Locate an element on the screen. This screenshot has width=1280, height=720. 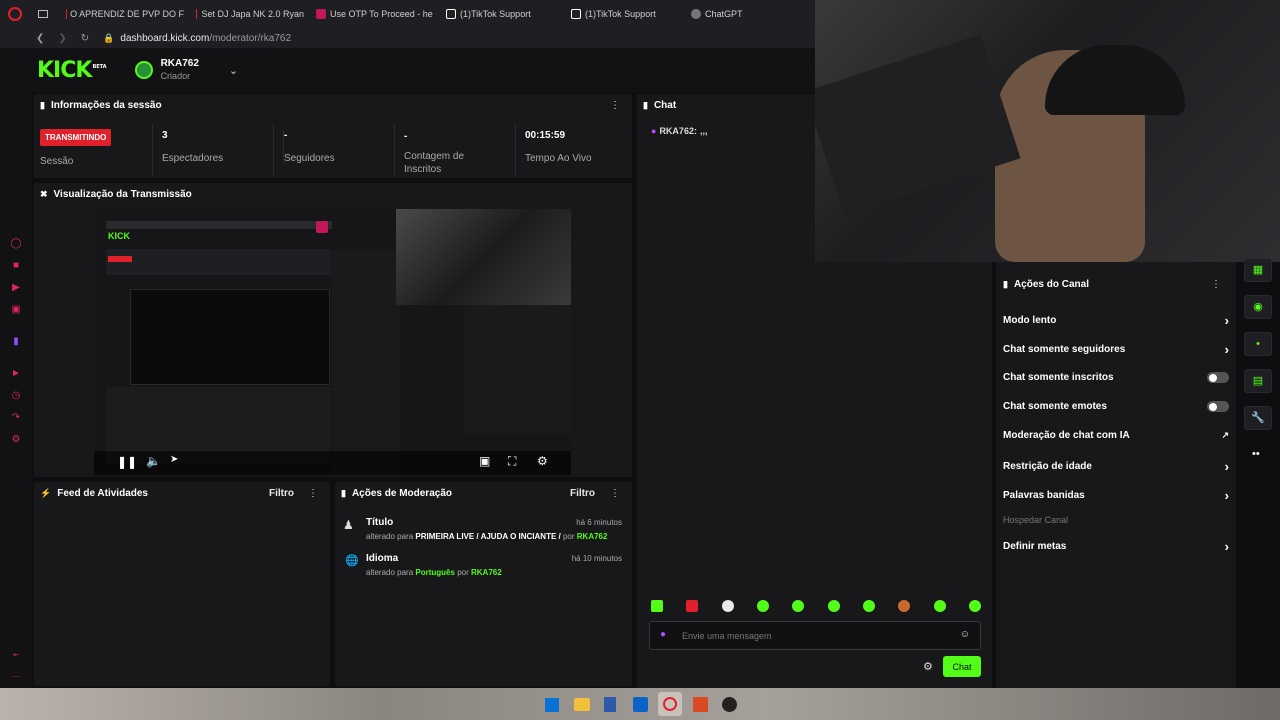
transmission-title: ✖ Visualização da Transmissão is located at coordinates (116, 194).